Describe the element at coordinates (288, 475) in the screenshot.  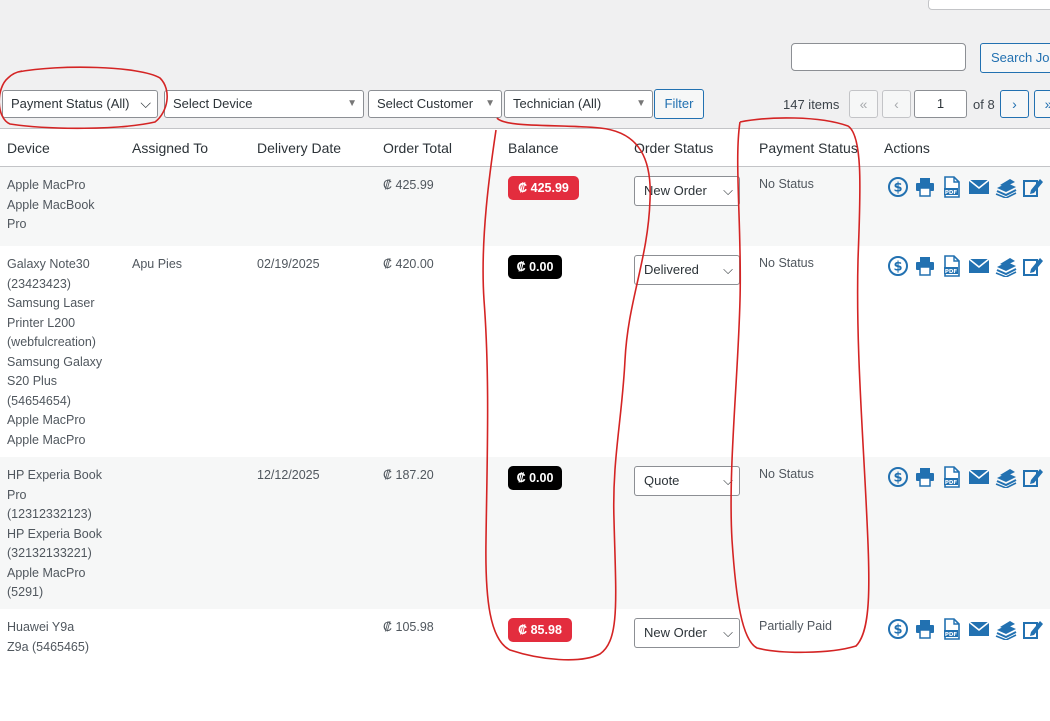
I see `delivery-date-cell: 12/12/2025` at that location.